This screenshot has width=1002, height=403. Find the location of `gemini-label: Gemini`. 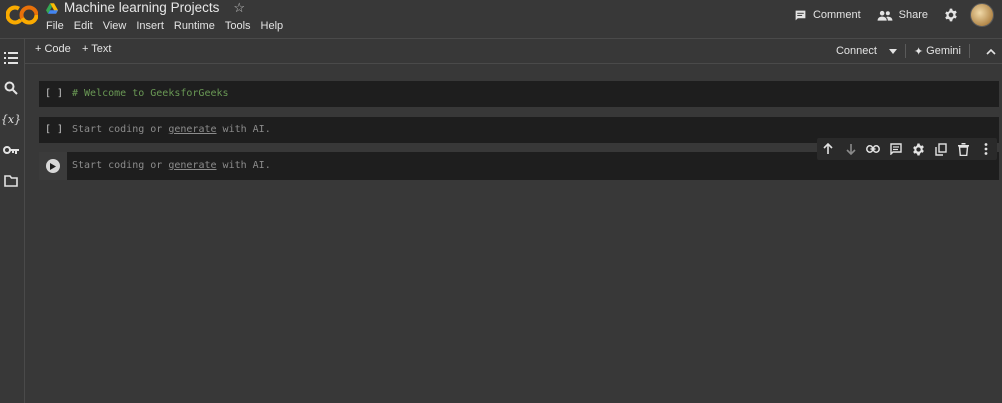

gemini-label: Gemini is located at coordinates (943, 51).